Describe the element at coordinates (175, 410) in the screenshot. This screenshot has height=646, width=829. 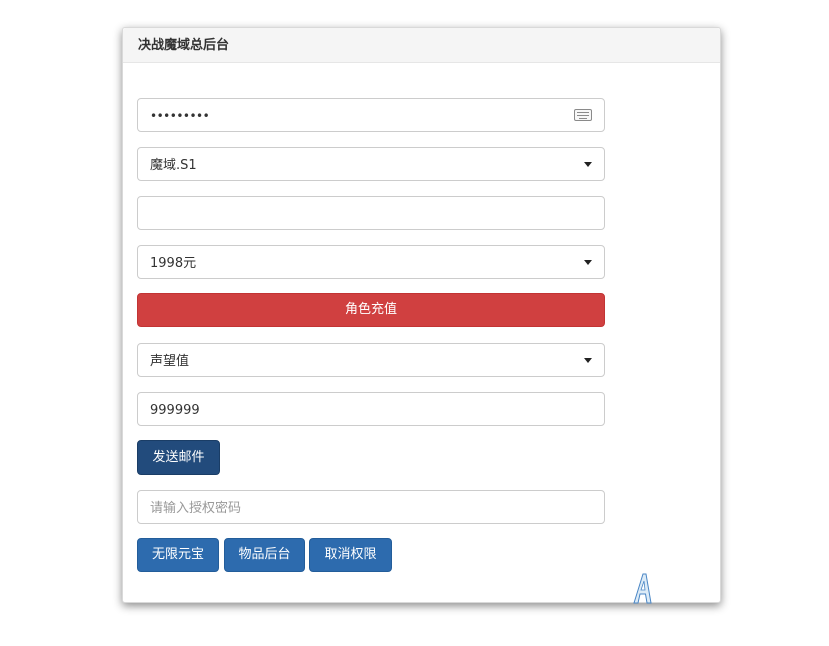
I see `quantity-value: 999999` at that location.